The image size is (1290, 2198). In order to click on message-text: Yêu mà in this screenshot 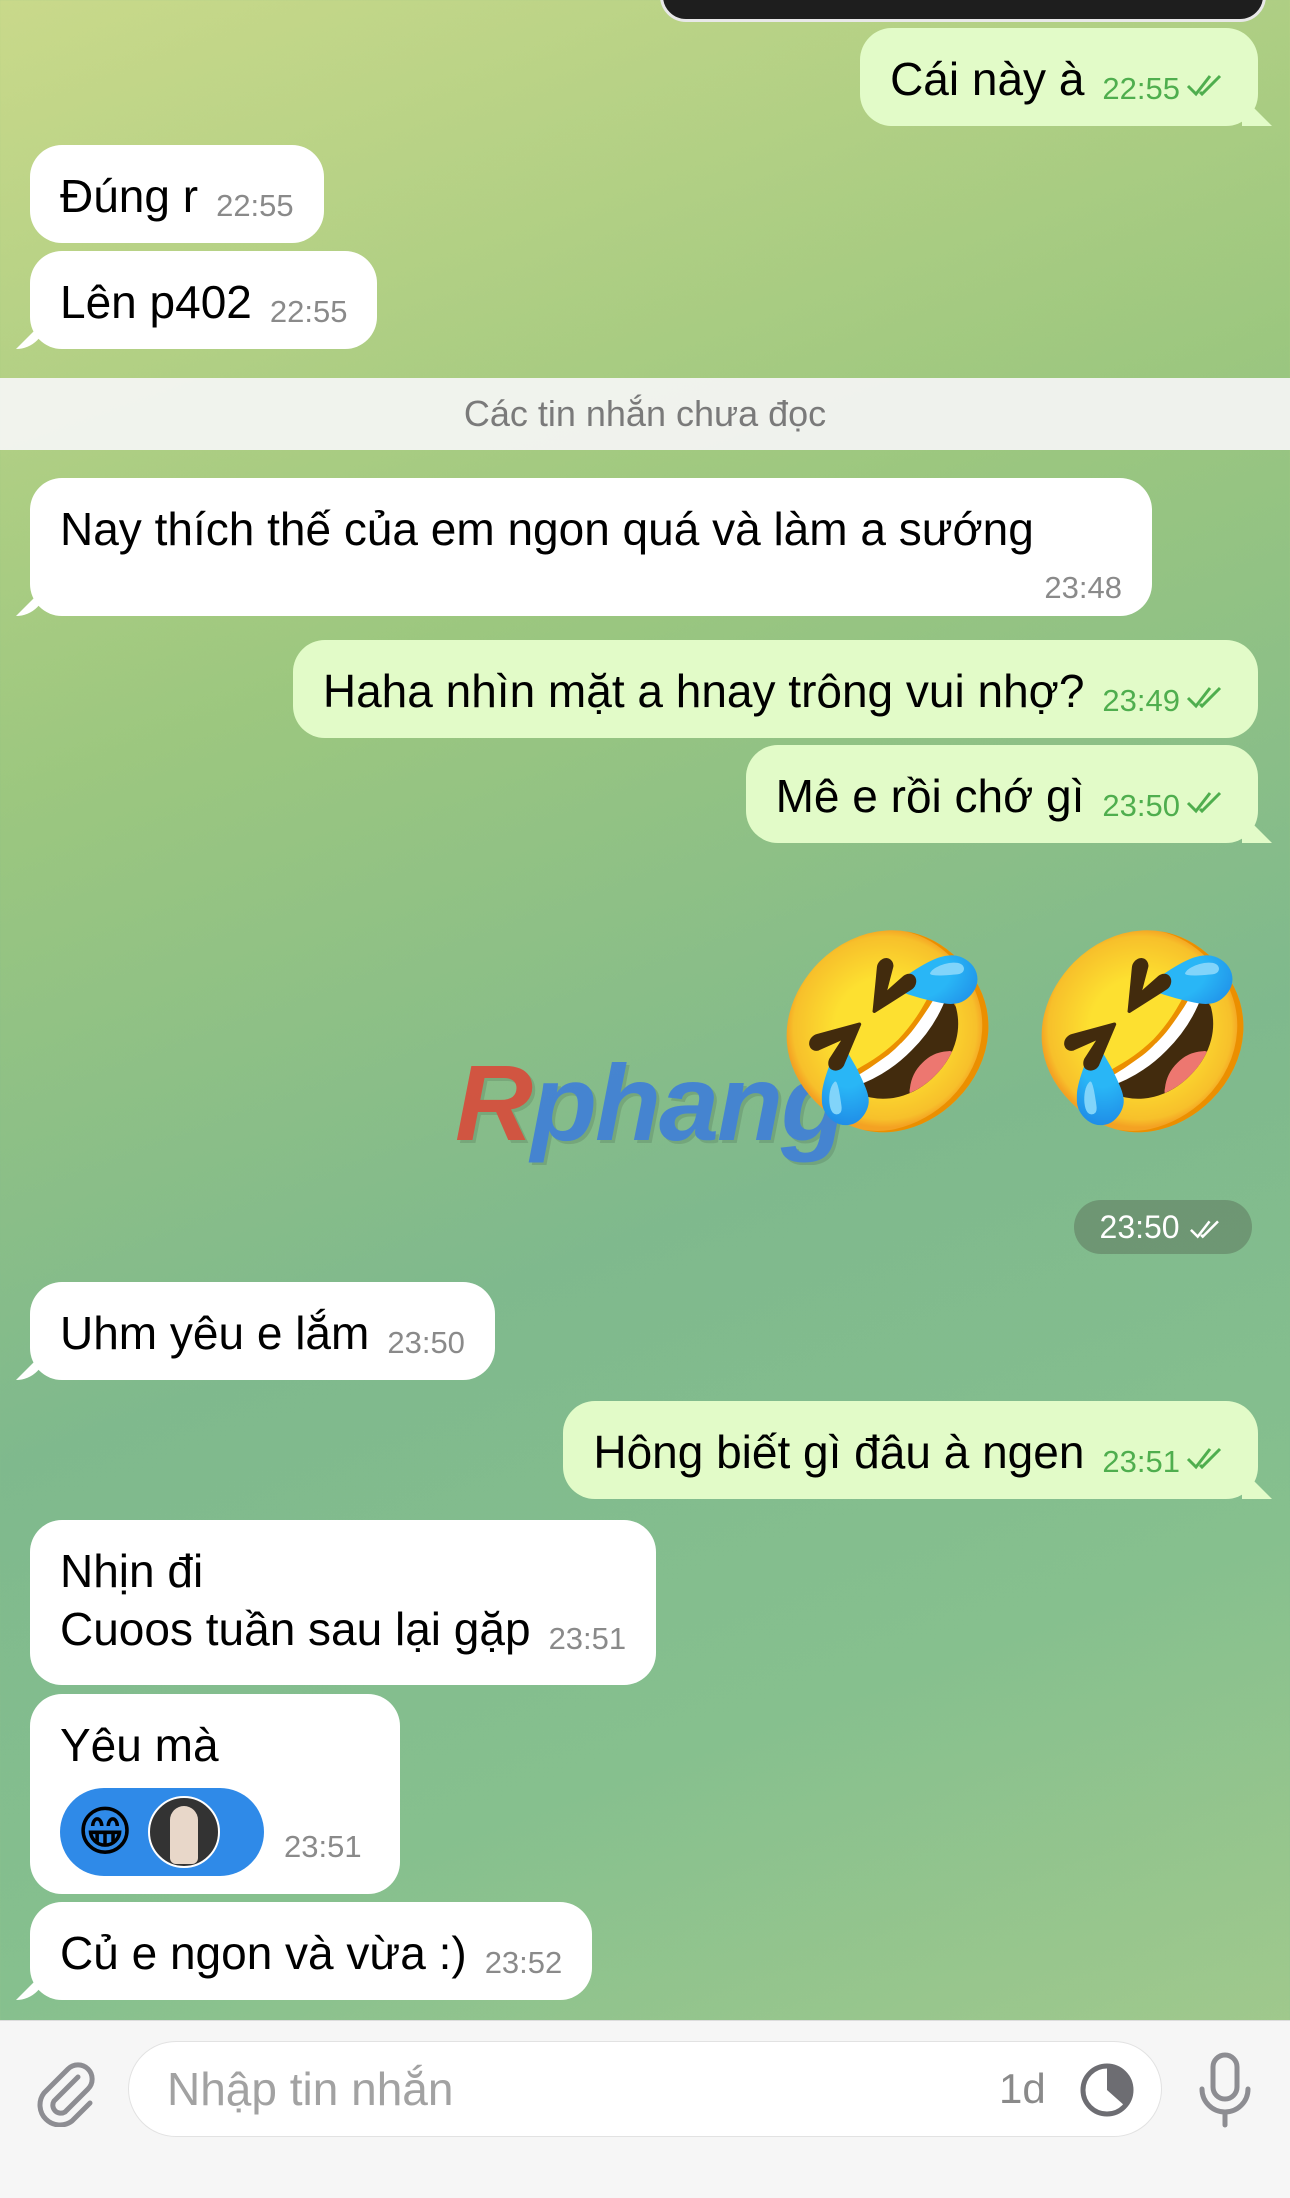, I will do `click(139, 1745)`.